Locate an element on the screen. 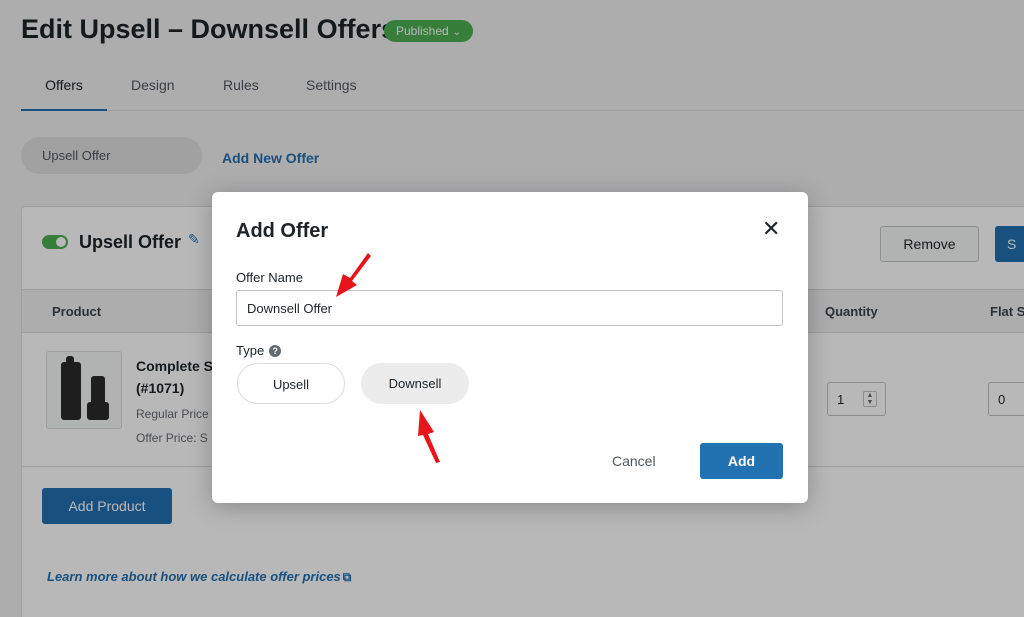  type-option-downsell: Downsell is located at coordinates (415, 383).